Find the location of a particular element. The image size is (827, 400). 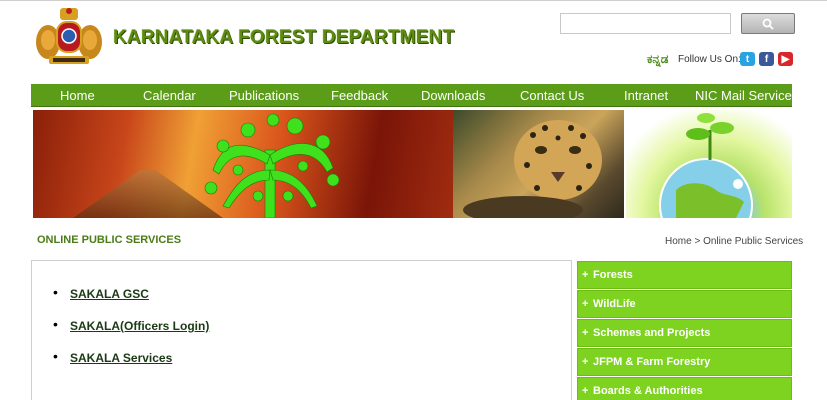

kannada-language-link: ಕನ್ನಡ is located at coordinates (657, 59).